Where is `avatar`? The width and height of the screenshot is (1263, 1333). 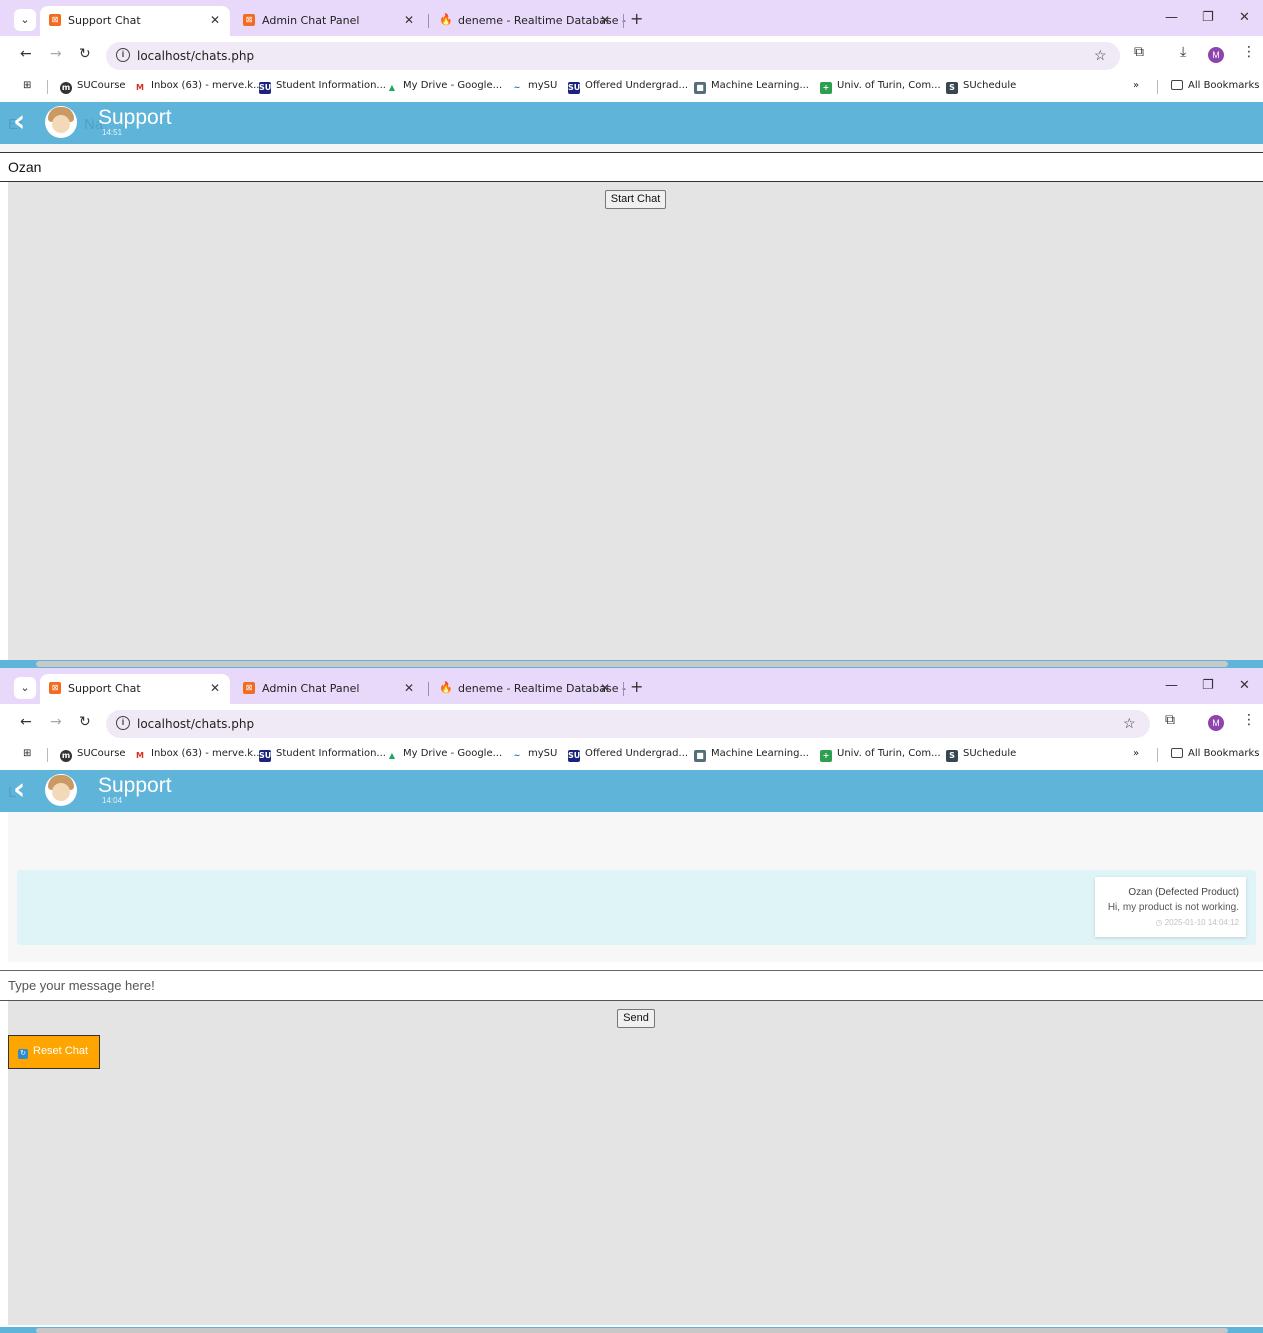
avatar is located at coordinates (61, 790).